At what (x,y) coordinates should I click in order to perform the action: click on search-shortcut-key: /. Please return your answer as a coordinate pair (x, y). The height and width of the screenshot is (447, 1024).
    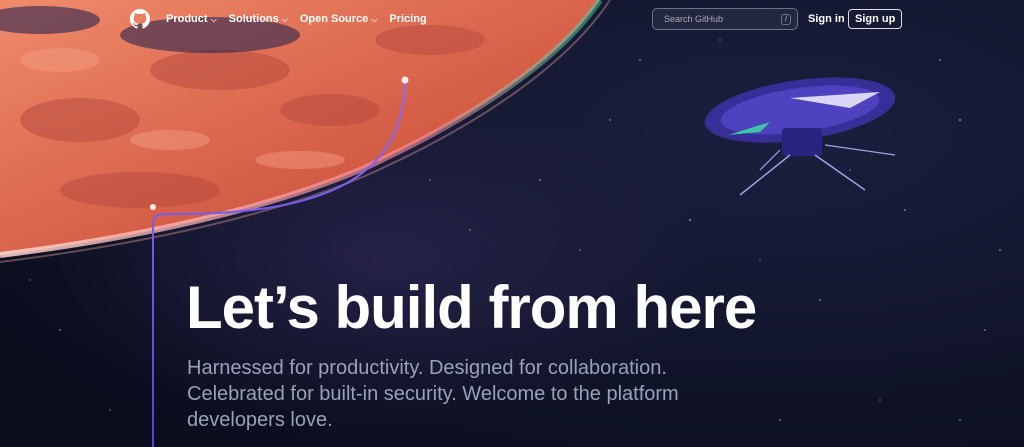
    Looking at the image, I should click on (786, 19).